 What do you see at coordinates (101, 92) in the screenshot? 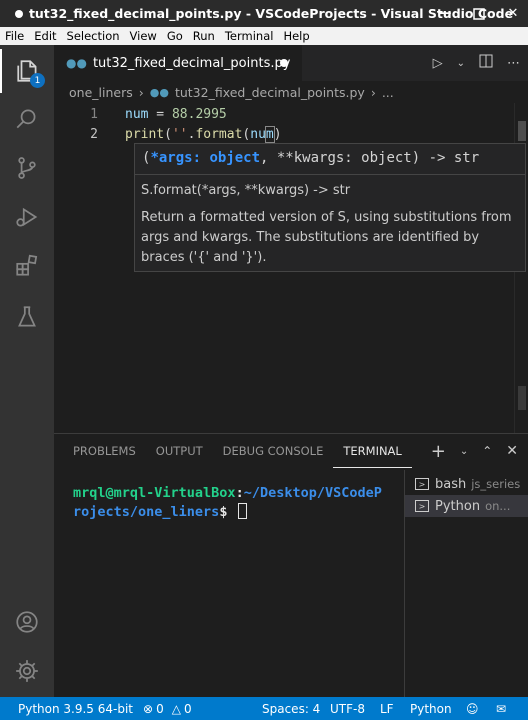
I see `breadcrumb-folder: one_liners` at bounding box center [101, 92].